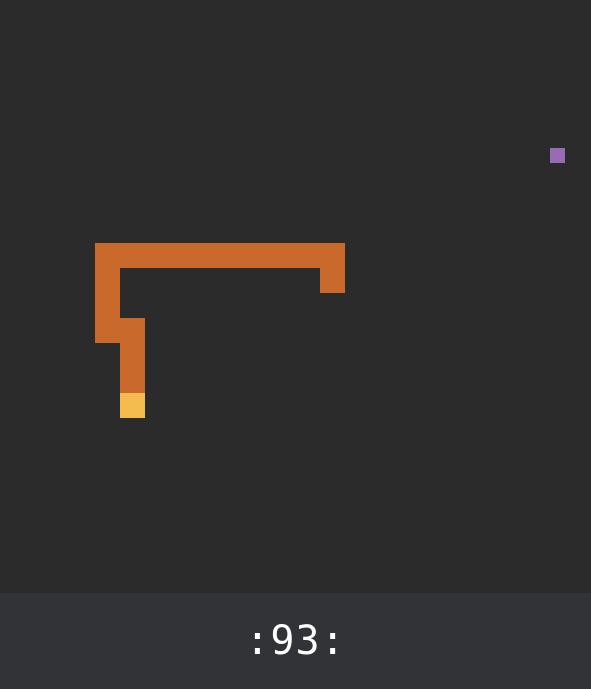 The height and width of the screenshot is (689, 591). I want to click on snake-head, so click(132, 405).